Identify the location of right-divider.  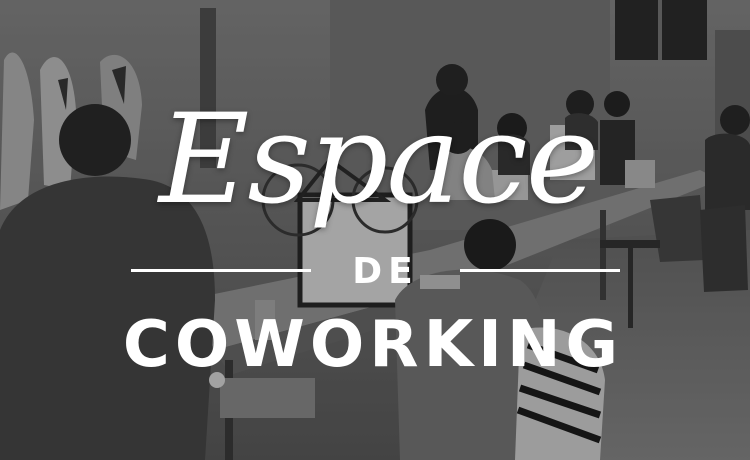
(540, 270).